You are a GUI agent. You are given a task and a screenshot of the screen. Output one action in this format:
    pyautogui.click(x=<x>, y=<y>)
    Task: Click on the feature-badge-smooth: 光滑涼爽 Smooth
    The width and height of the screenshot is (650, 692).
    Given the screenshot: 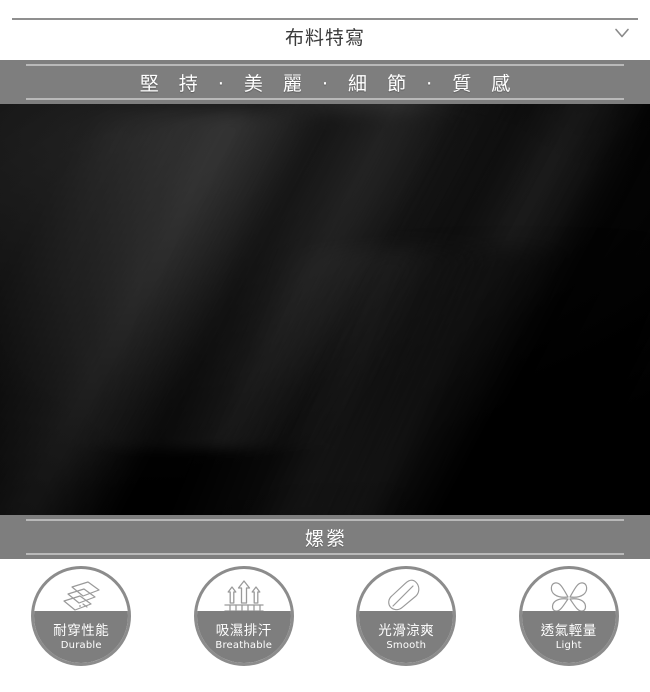 What is the action you would take?
    pyautogui.click(x=406, y=616)
    